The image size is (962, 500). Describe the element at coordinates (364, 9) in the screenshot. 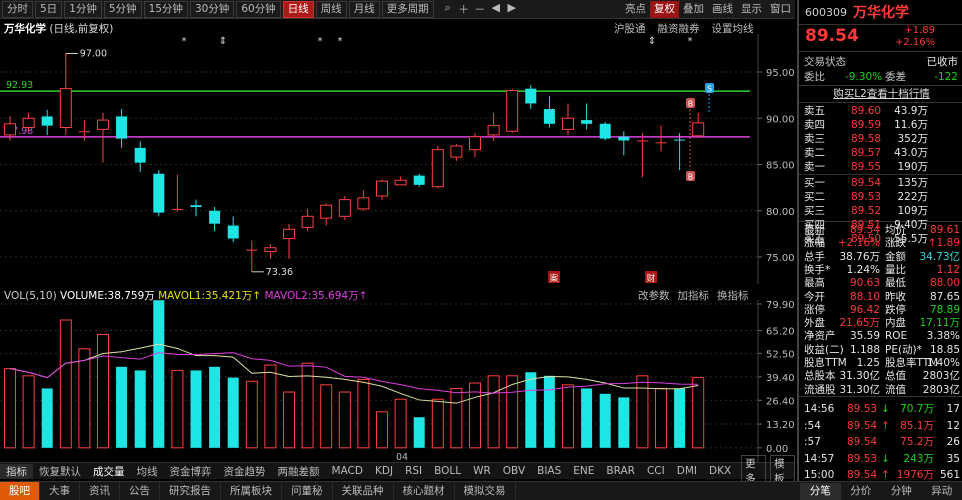

I see `period-tab-monthly: 月线` at that location.